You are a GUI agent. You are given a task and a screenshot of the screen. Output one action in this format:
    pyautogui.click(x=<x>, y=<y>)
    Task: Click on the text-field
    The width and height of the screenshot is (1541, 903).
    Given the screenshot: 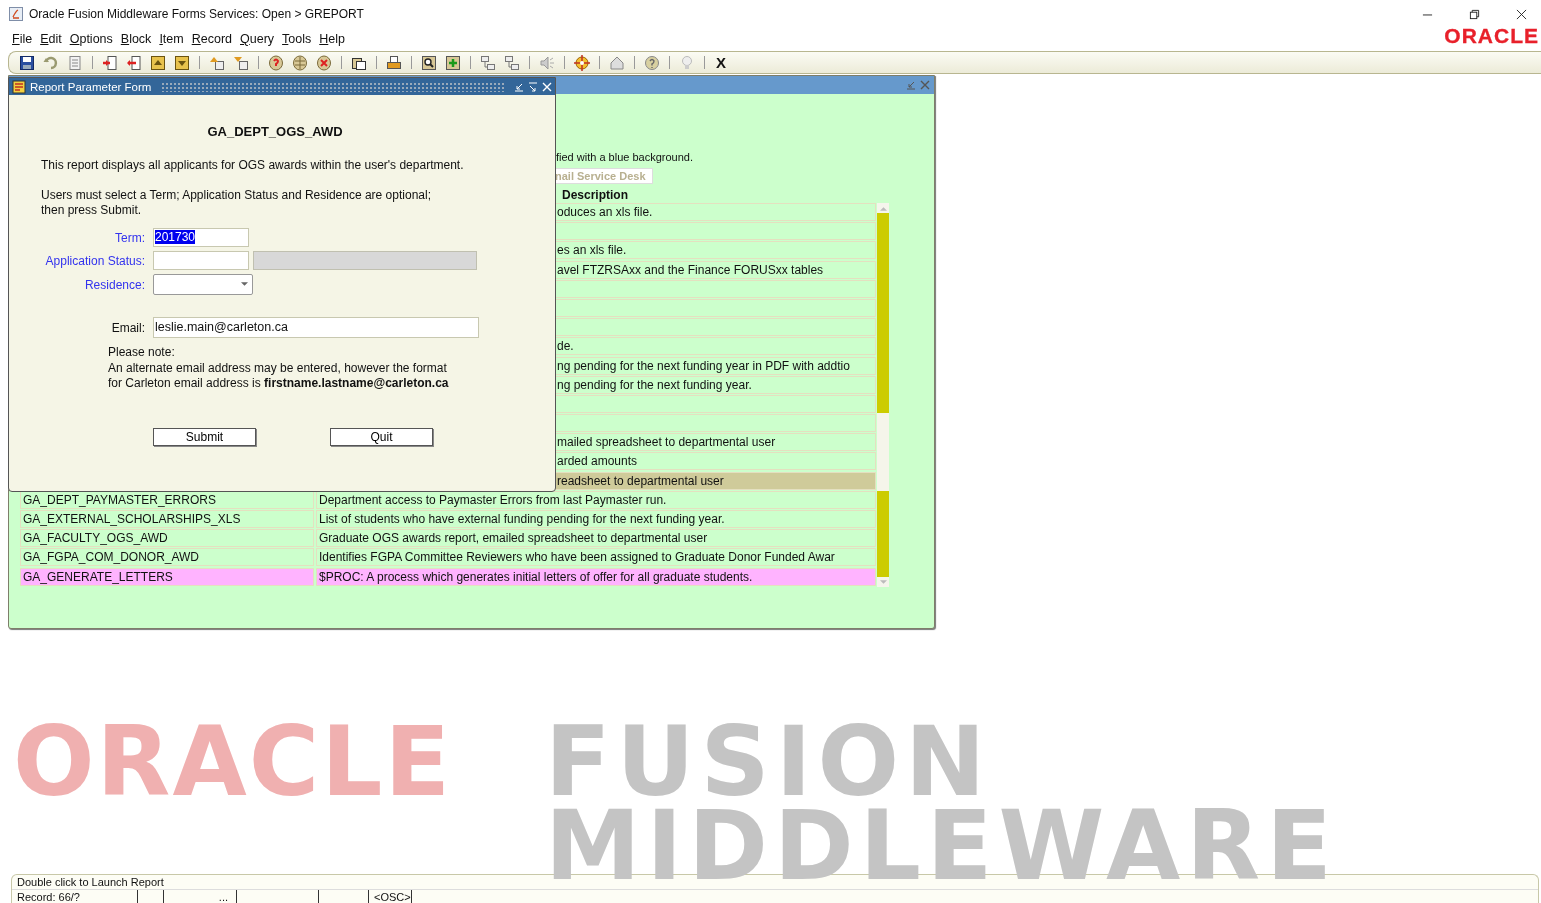 What is the action you would take?
    pyautogui.click(x=201, y=260)
    